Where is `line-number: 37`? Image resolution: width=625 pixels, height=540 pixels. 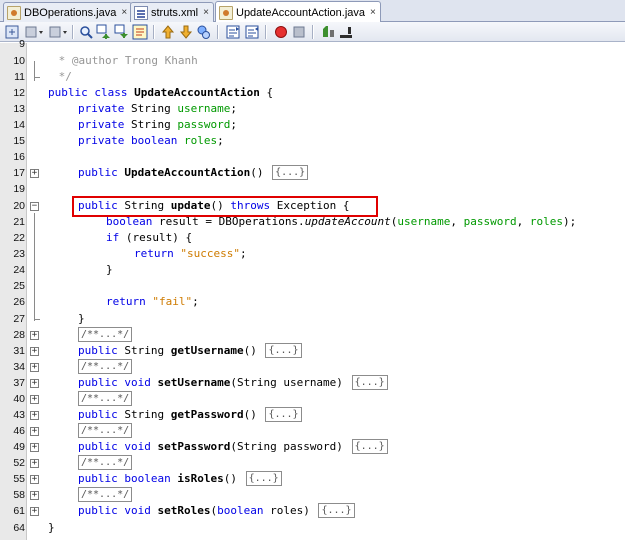
line-number: 37 is located at coordinates (19, 383).